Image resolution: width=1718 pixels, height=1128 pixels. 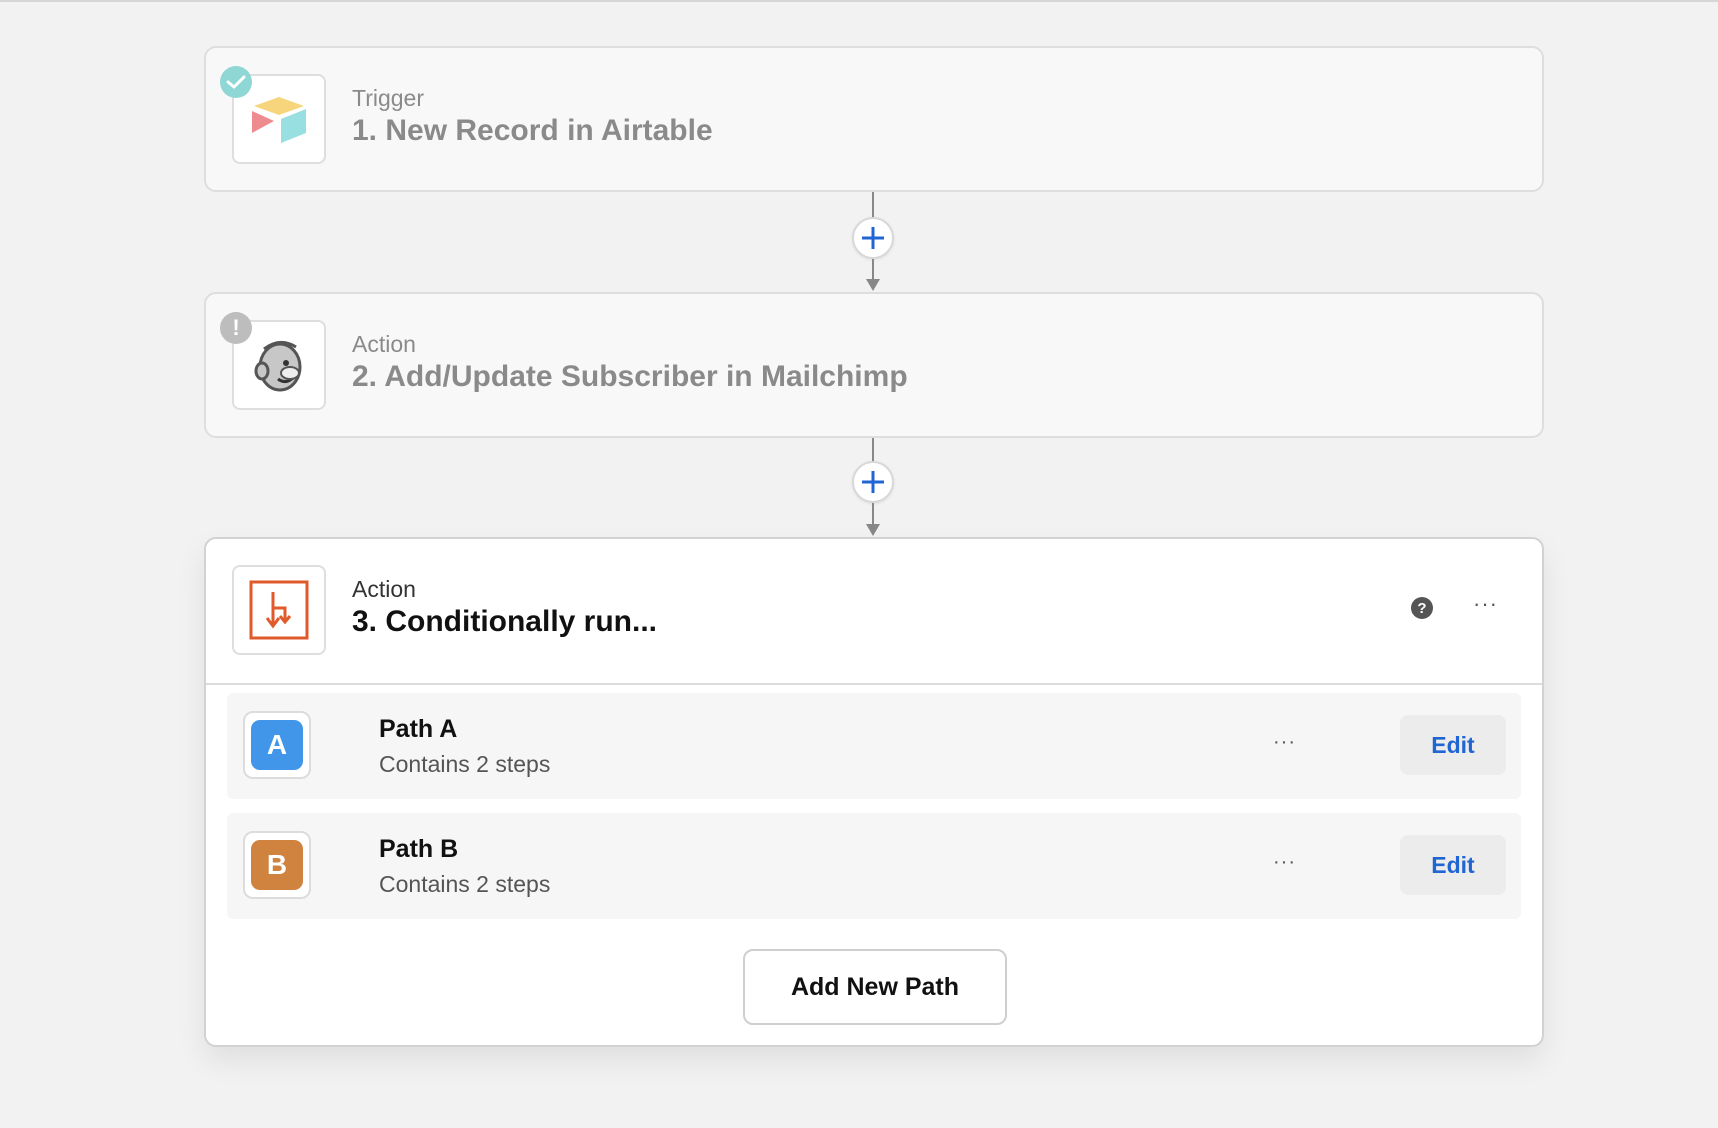 What do you see at coordinates (532, 130) in the screenshot?
I see `step-title: 1. New Record in Airtable` at bounding box center [532, 130].